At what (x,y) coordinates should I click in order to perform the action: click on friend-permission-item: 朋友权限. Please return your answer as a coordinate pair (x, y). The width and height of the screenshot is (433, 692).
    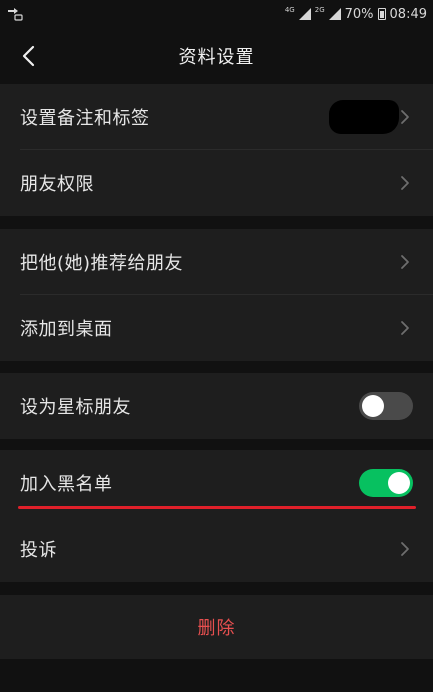
    Looking at the image, I should click on (216, 183).